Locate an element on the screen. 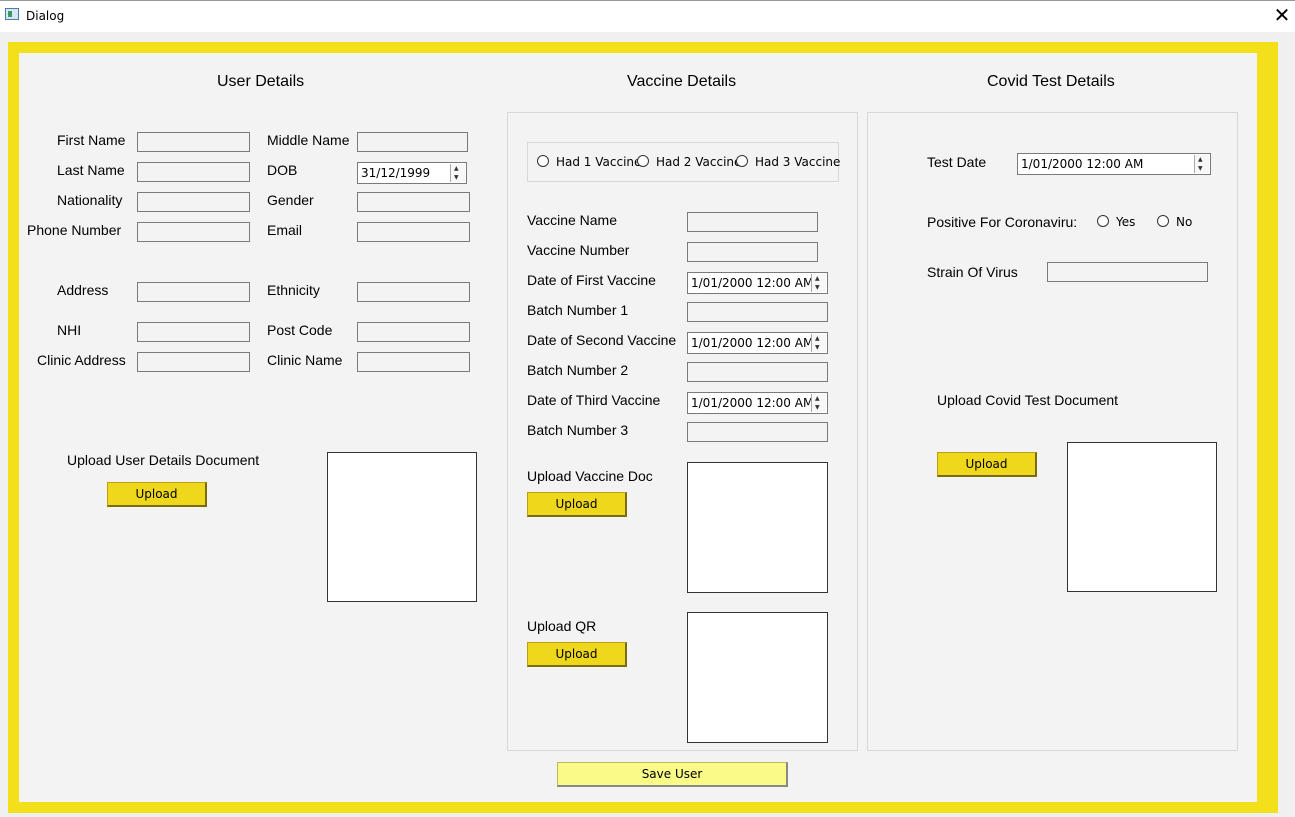 This screenshot has width=1295, height=817. test-date-value: 1/01/2000 12:00 AM is located at coordinates (1082, 164).